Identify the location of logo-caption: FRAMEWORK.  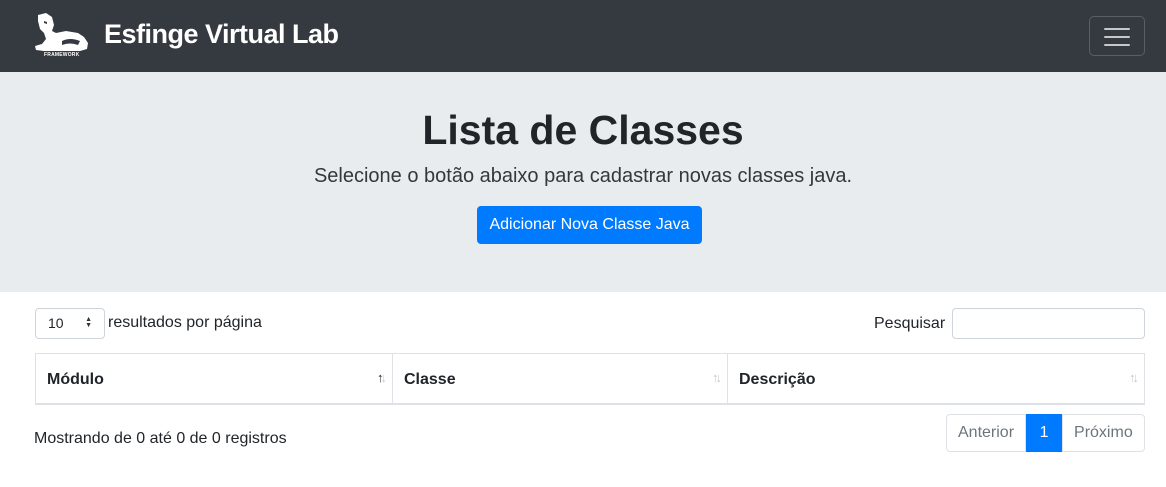
(62, 55).